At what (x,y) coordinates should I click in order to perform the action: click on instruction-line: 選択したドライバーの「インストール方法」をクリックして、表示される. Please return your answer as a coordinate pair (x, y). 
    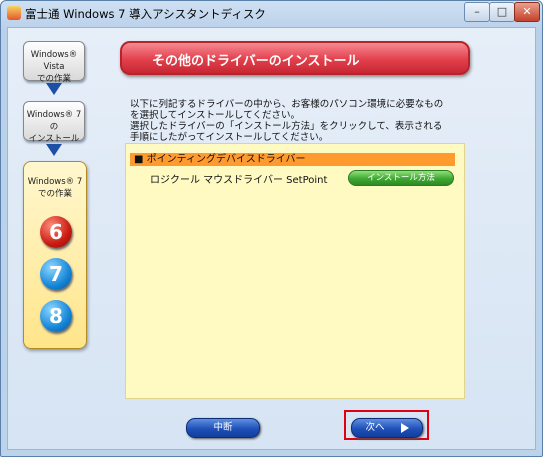
    Looking at the image, I should click on (286, 126).